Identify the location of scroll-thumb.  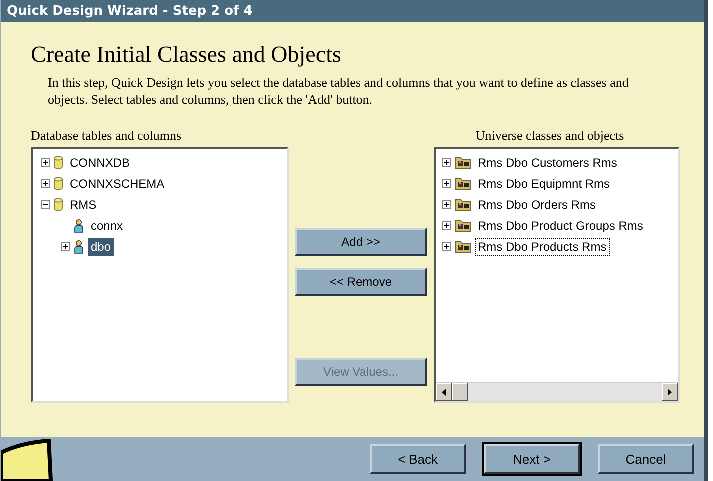
(460, 392).